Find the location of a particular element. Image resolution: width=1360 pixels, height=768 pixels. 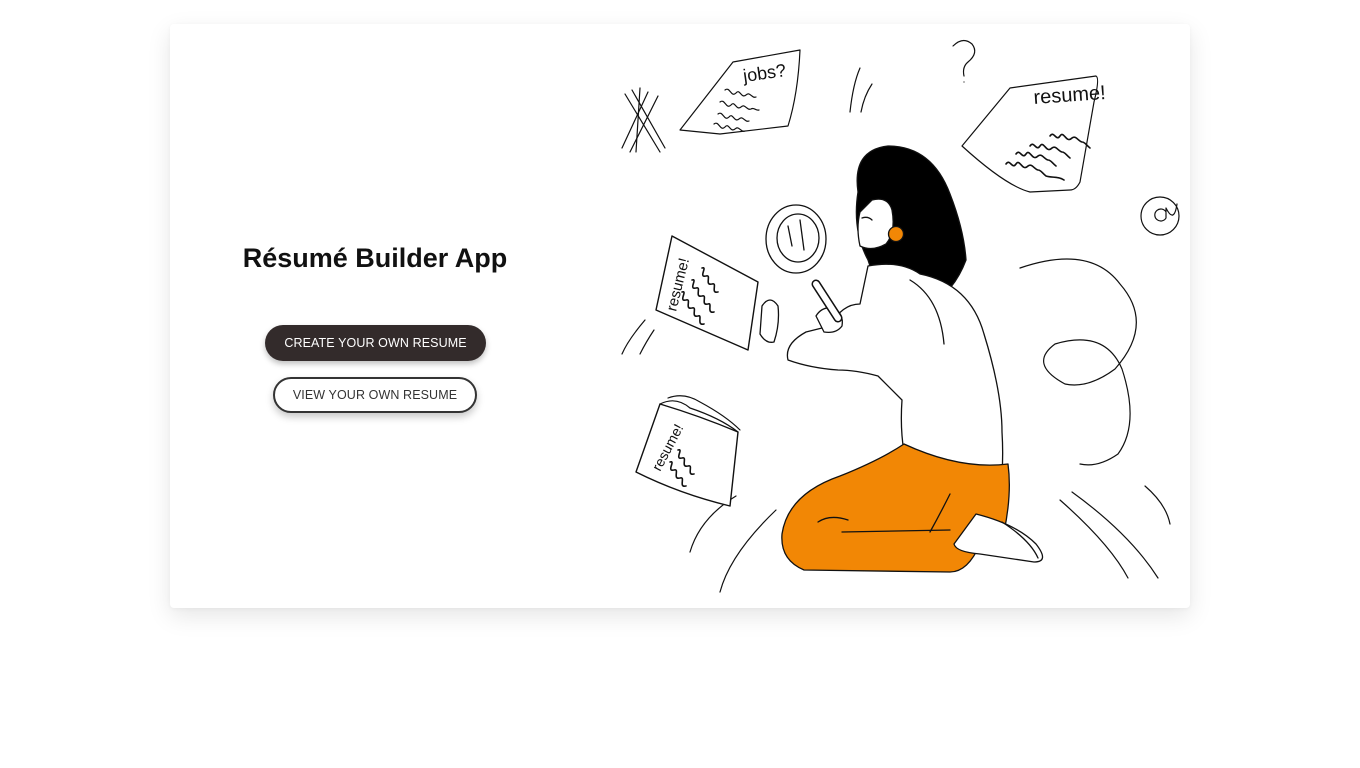

question-mark-icon is located at coordinates (964, 61).